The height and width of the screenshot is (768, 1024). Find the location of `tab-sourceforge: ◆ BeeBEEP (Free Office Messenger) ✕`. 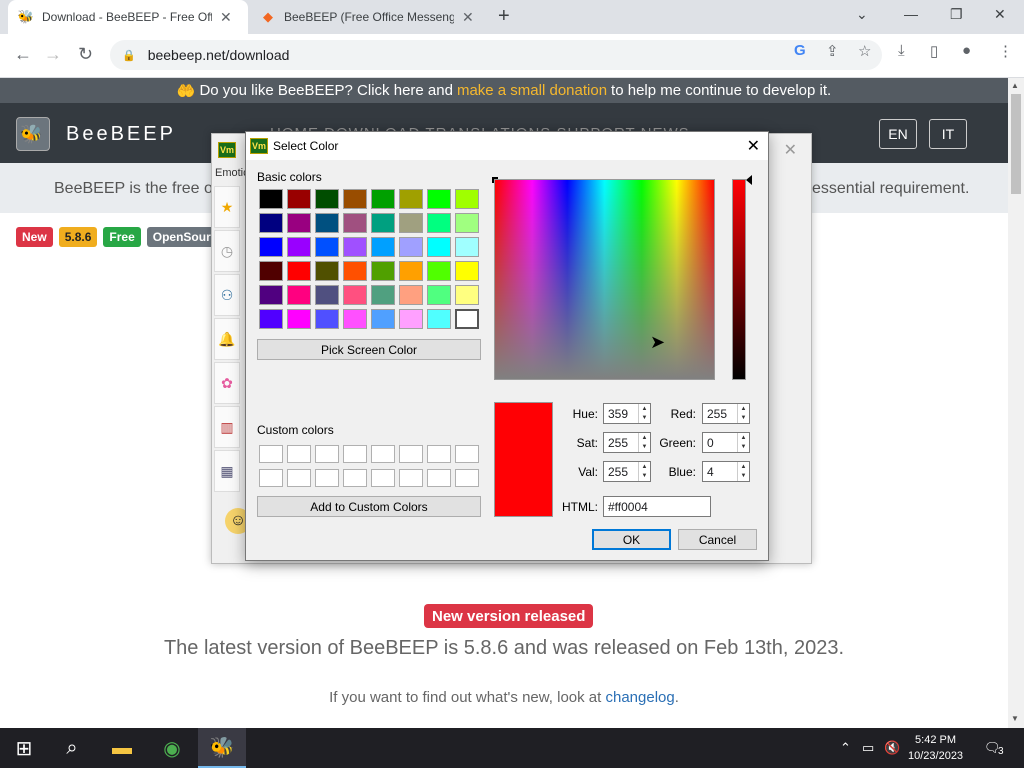

tab-sourceforge: ◆ BeeBEEP (Free Office Messenger) ✕ is located at coordinates (370, 17).